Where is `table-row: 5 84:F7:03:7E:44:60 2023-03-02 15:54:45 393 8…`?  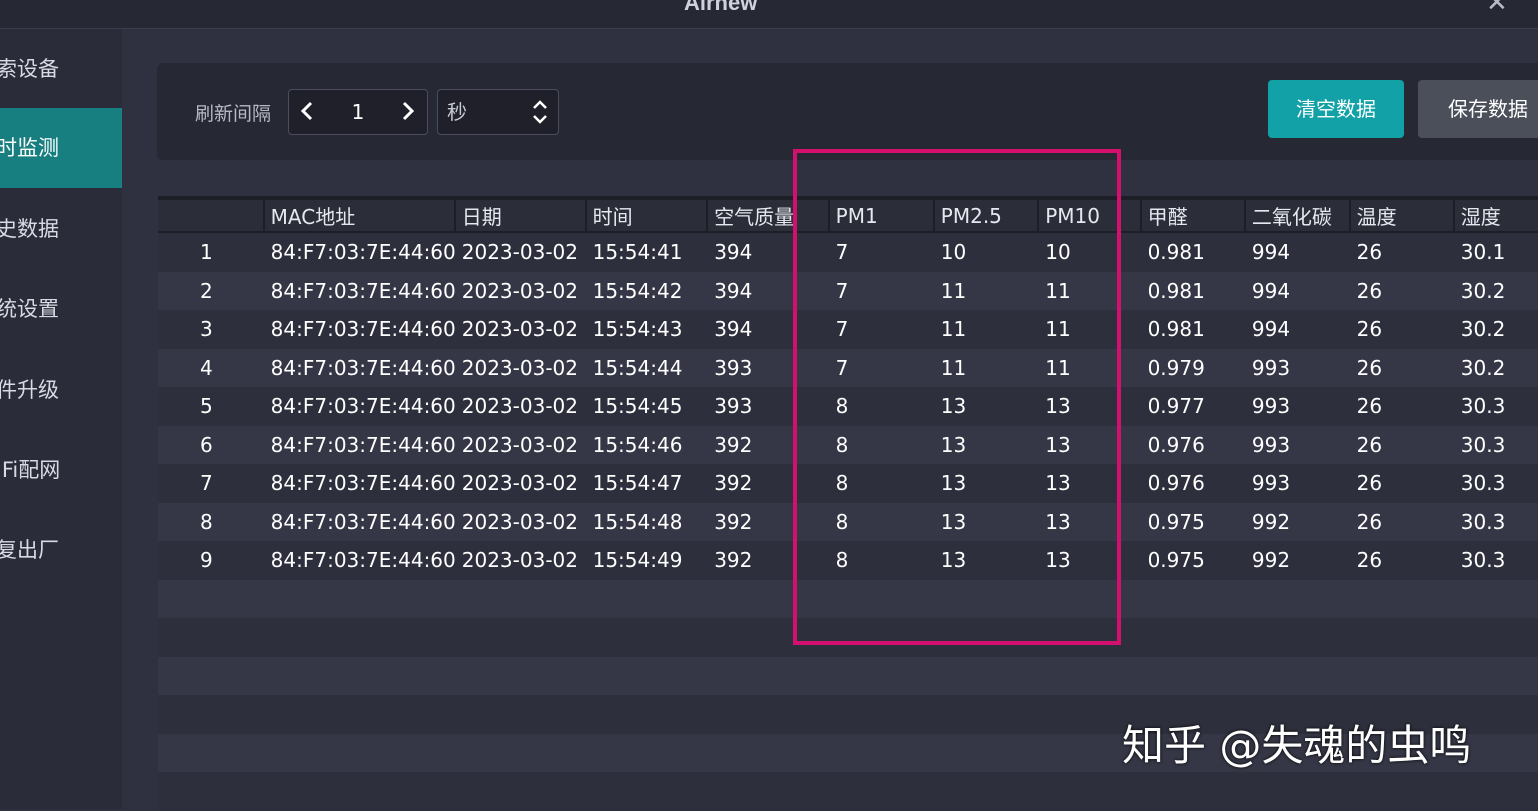
table-row: 5 84:F7:03:7E:44:60 2023-03-02 15:54:45 393 8… is located at coordinates (848, 406).